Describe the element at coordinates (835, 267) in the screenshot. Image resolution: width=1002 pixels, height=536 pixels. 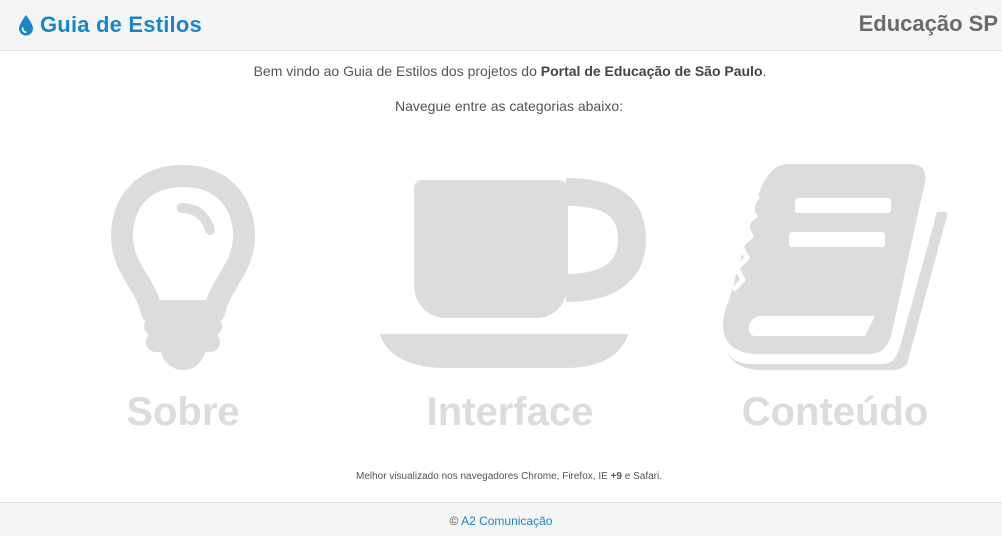
I see `book-icon` at that location.